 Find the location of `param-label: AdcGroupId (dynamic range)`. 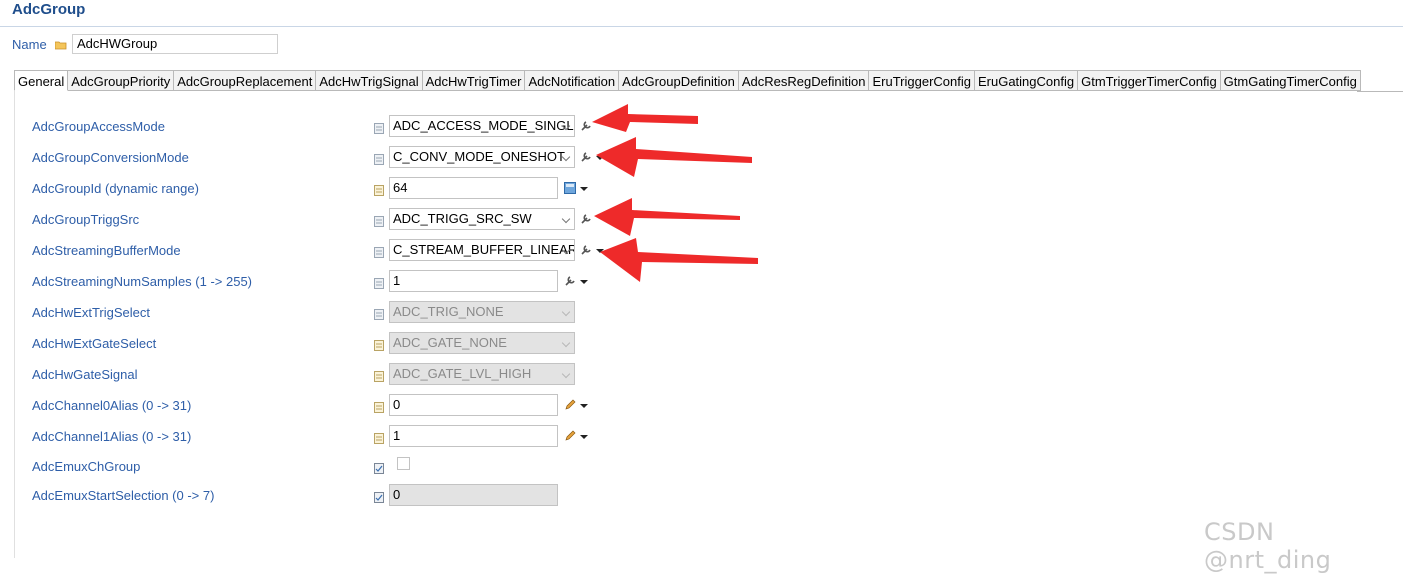

param-label: AdcGroupId (dynamic range) is located at coordinates (115, 188).